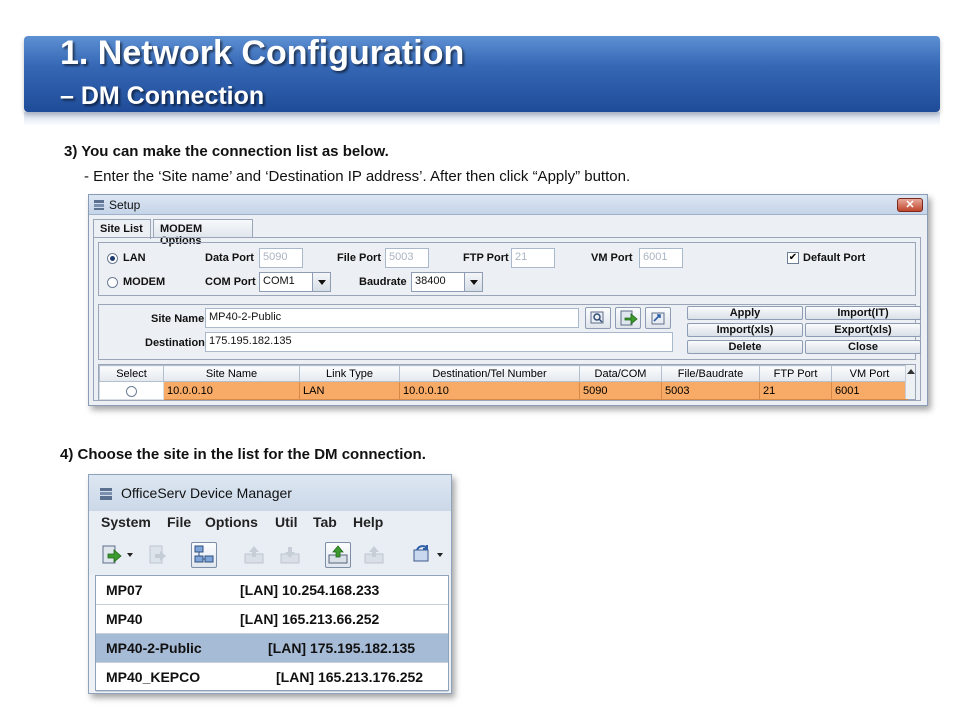 Image resolution: width=960 pixels, height=720 pixels. I want to click on disconnect-icon, so click(157, 554).